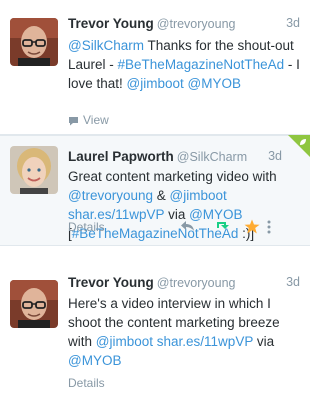 The width and height of the screenshot is (320, 400). I want to click on view-label: View, so click(96, 120).